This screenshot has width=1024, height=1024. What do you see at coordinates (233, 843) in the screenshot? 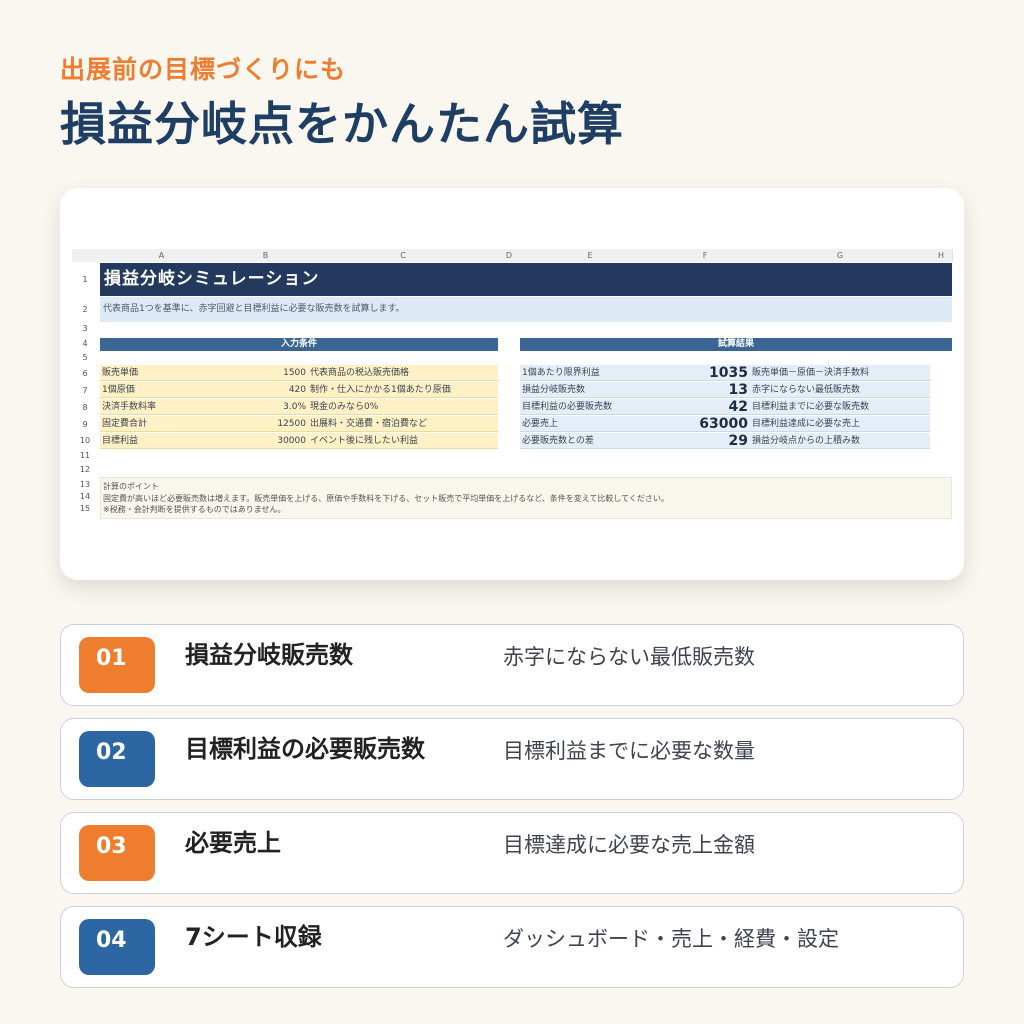
I see `feature-name: 必要売上` at bounding box center [233, 843].